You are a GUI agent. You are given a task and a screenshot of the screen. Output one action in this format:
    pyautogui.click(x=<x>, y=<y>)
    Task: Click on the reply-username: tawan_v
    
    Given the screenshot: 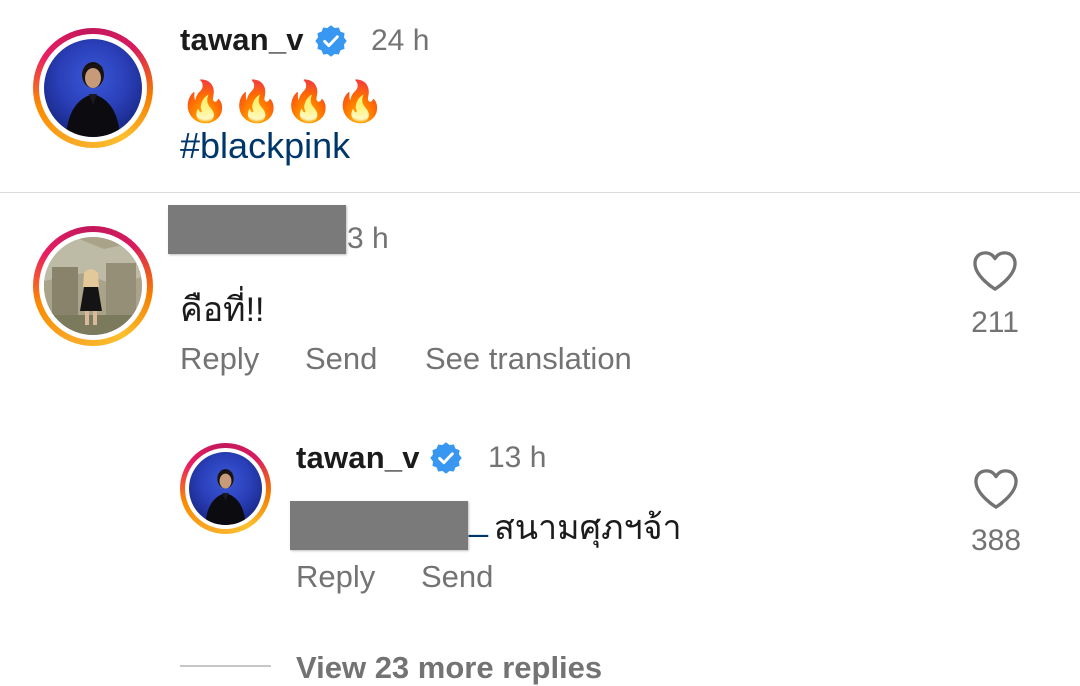 What is the action you would take?
    pyautogui.click(x=358, y=458)
    